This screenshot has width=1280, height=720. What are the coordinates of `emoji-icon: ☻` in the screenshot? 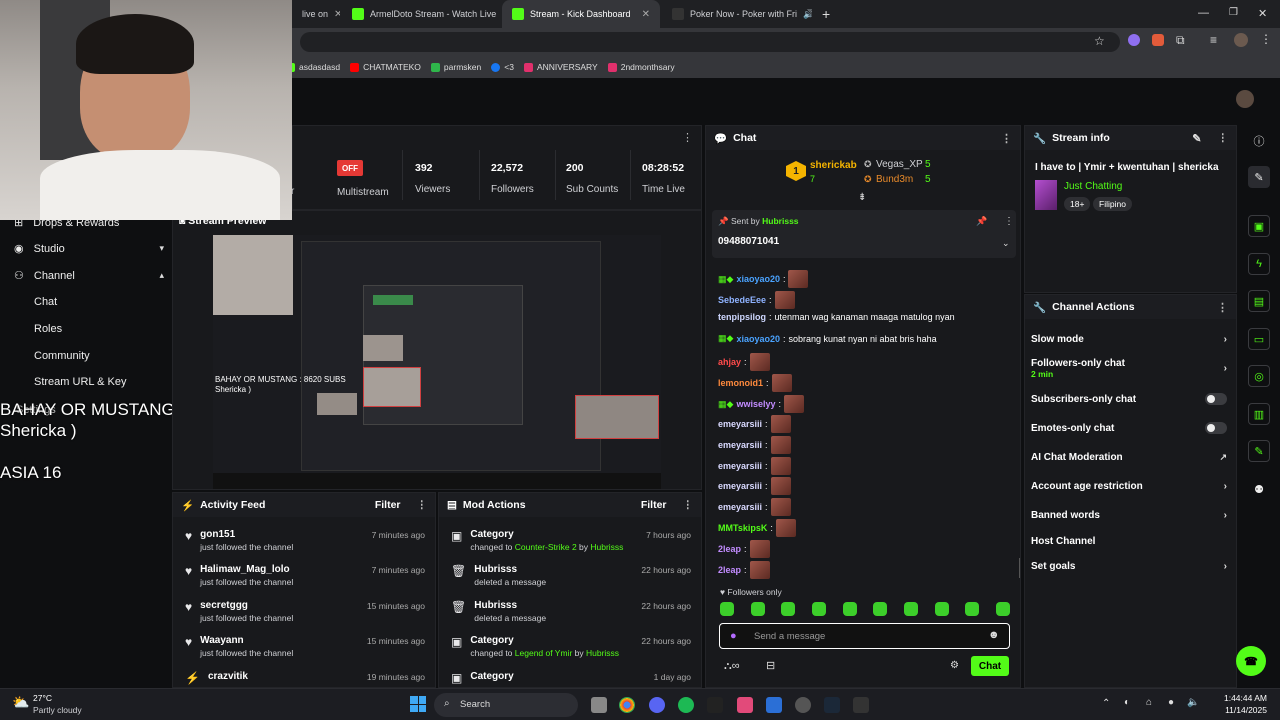 It's located at (994, 635).